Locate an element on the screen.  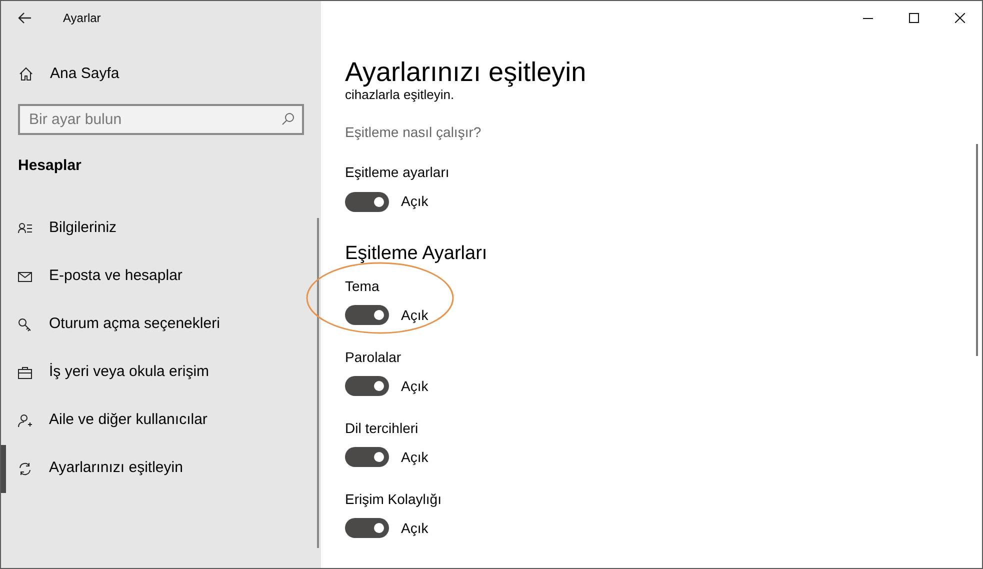
setting-label: Tema is located at coordinates (362, 285).